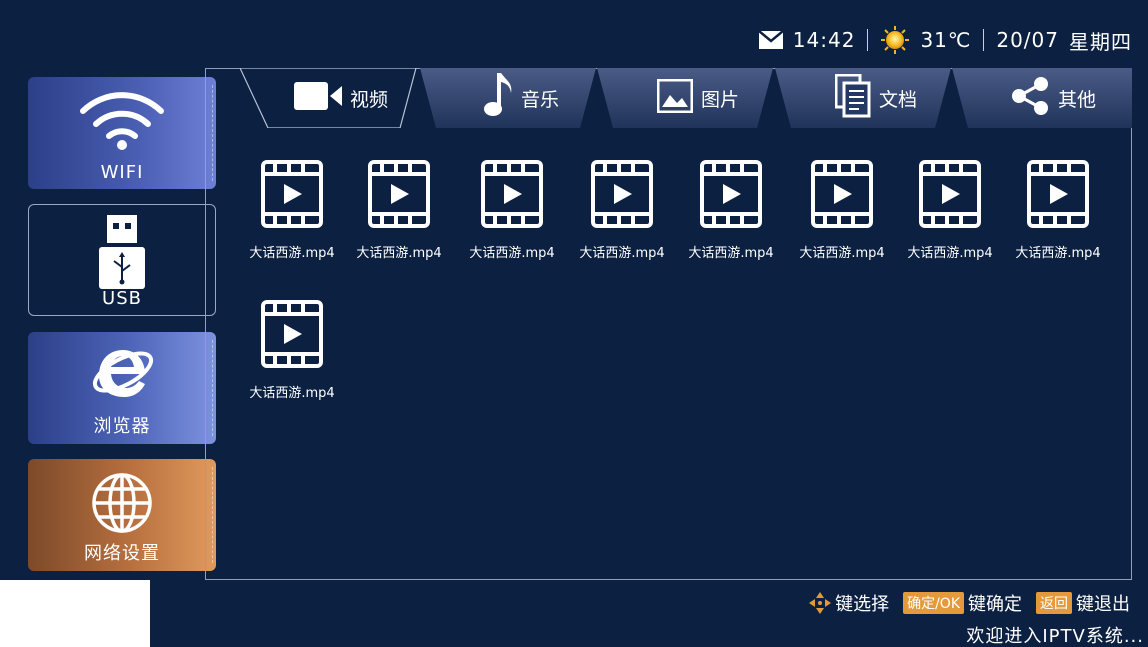 The width and height of the screenshot is (1148, 647). I want to click on tab-music: 音乐, so click(521, 98).